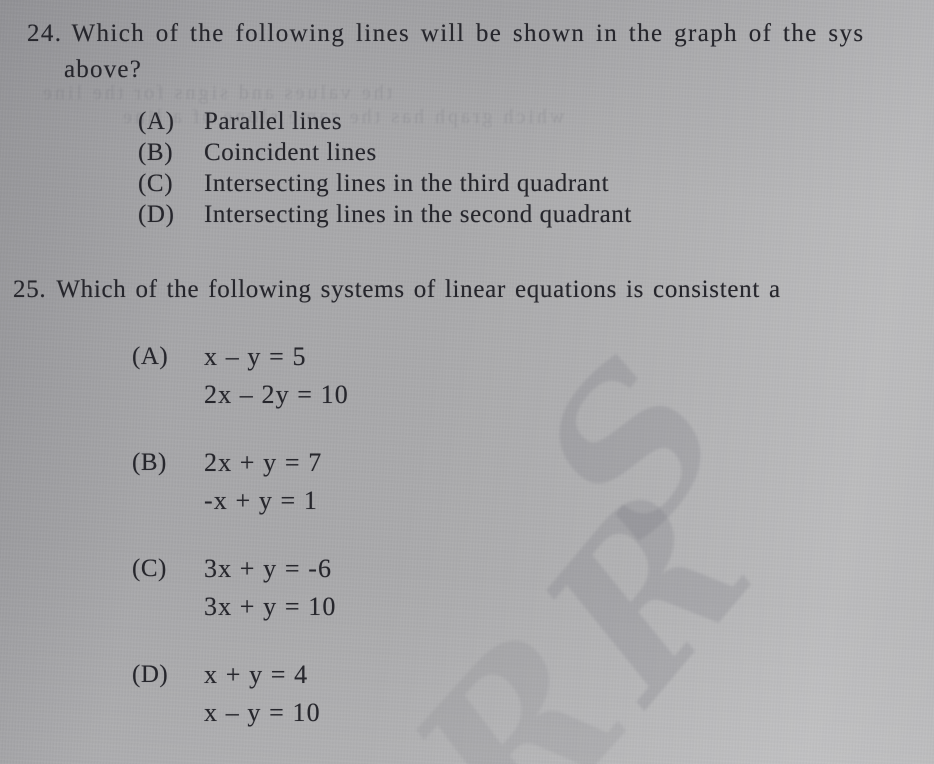 The width and height of the screenshot is (934, 764). What do you see at coordinates (45, 33) in the screenshot?
I see `question-24-number: 24.` at bounding box center [45, 33].